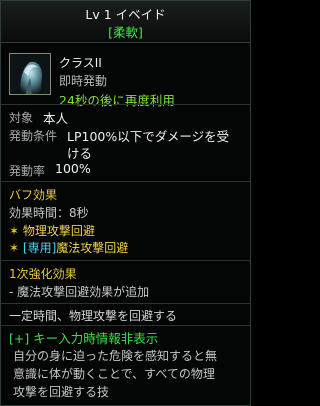 Image resolution: width=320 pixels, height=406 pixels. What do you see at coordinates (49, 213) in the screenshot?
I see `buff-duration: 効果時間：8秒` at bounding box center [49, 213].